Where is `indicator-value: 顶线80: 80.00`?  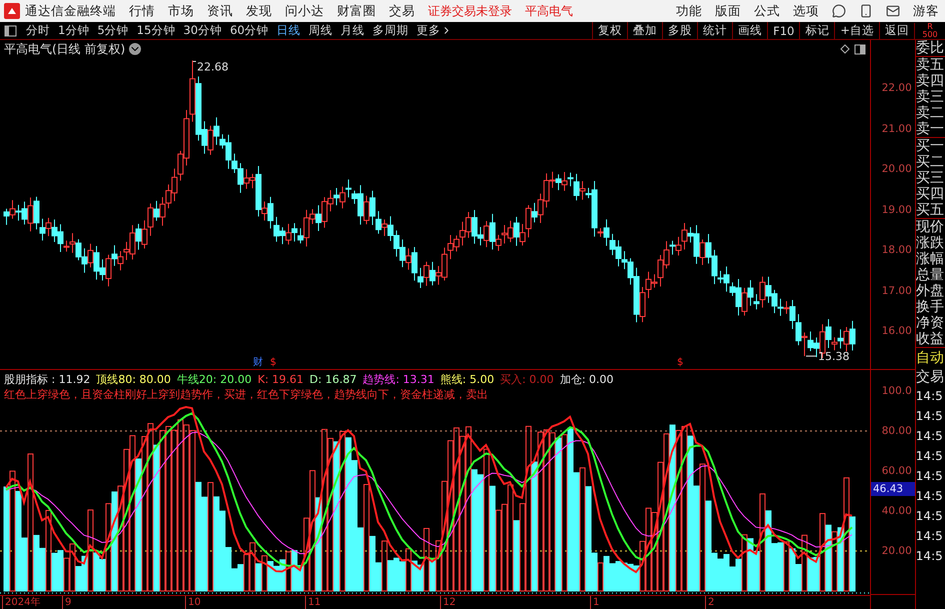
indicator-value: 顶线80: 80.00 is located at coordinates (133, 379).